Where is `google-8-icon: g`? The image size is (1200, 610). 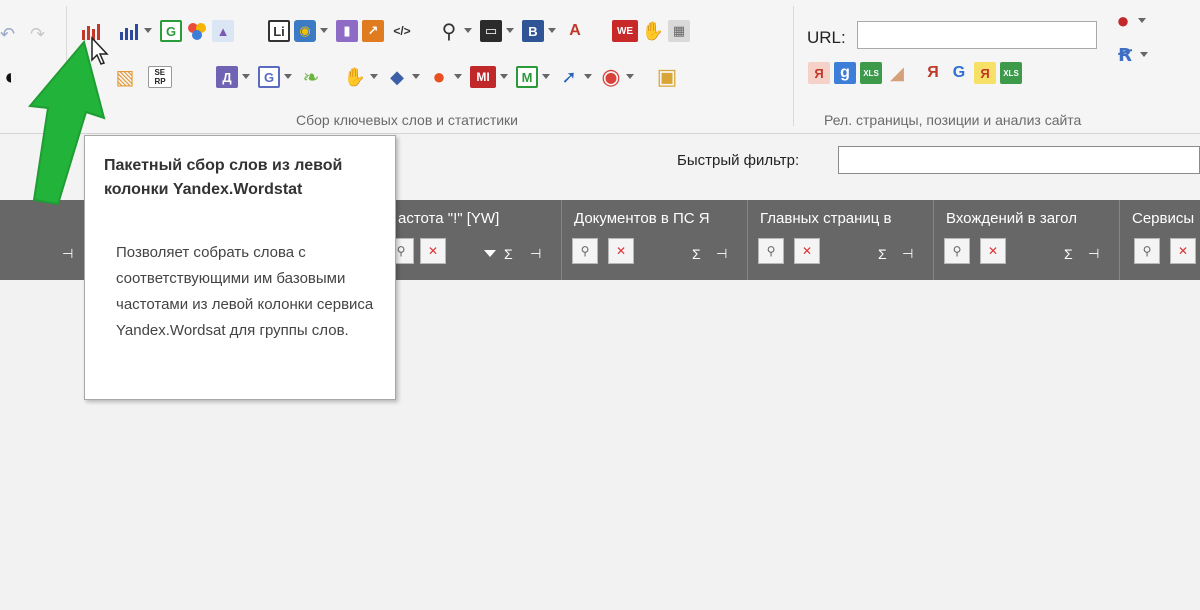 google-8-icon: g is located at coordinates (845, 73).